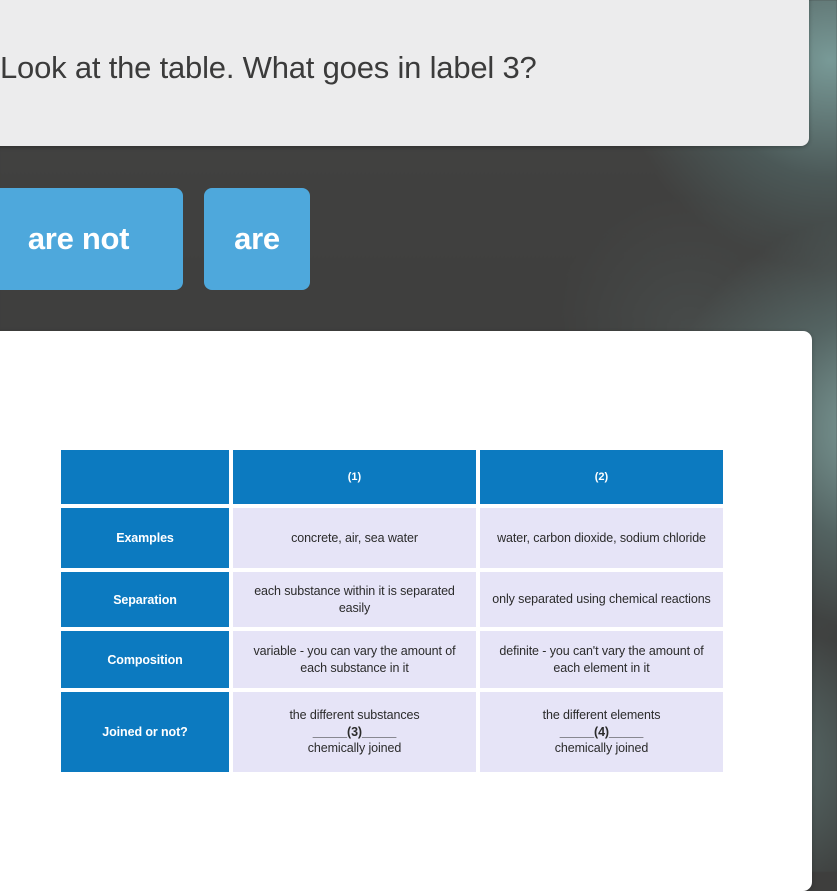  I want to click on label-blank-4: _____(4)_____, so click(601, 731).